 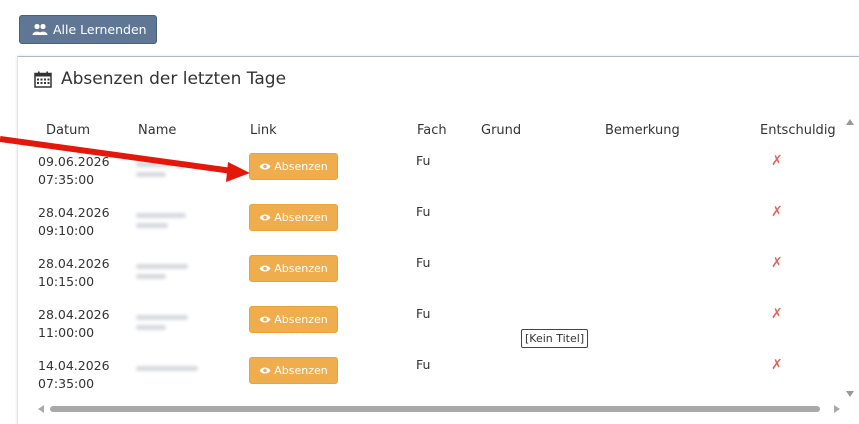 I want to click on row-date: 14.04.2026, so click(x=74, y=365).